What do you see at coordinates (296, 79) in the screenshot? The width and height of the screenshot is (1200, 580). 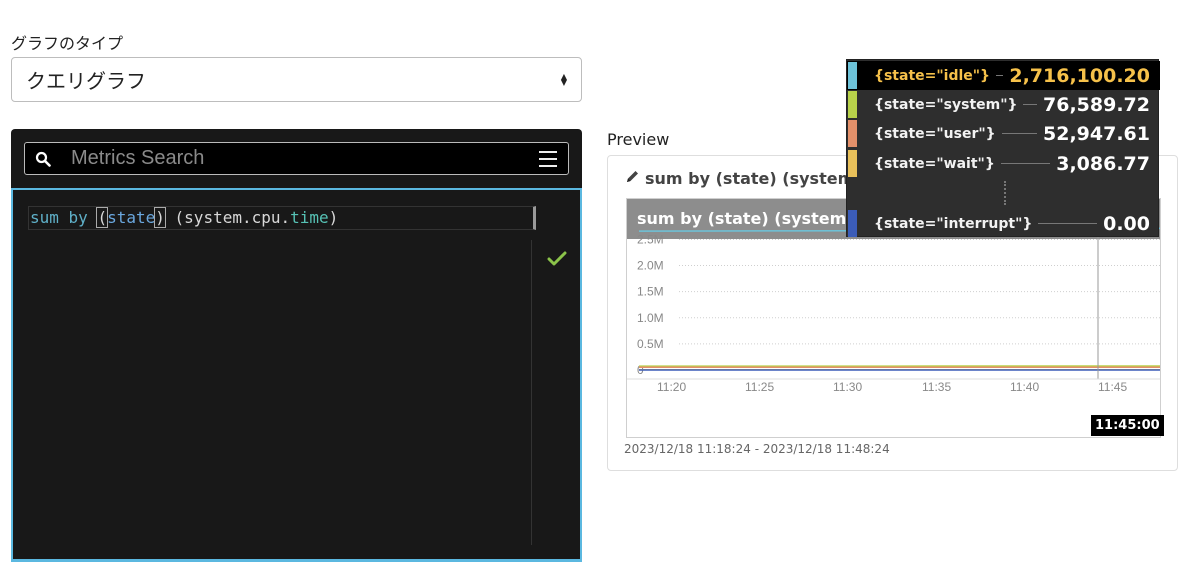 I see `graph-type-select: クエリグラフ ▲ ▼` at bounding box center [296, 79].